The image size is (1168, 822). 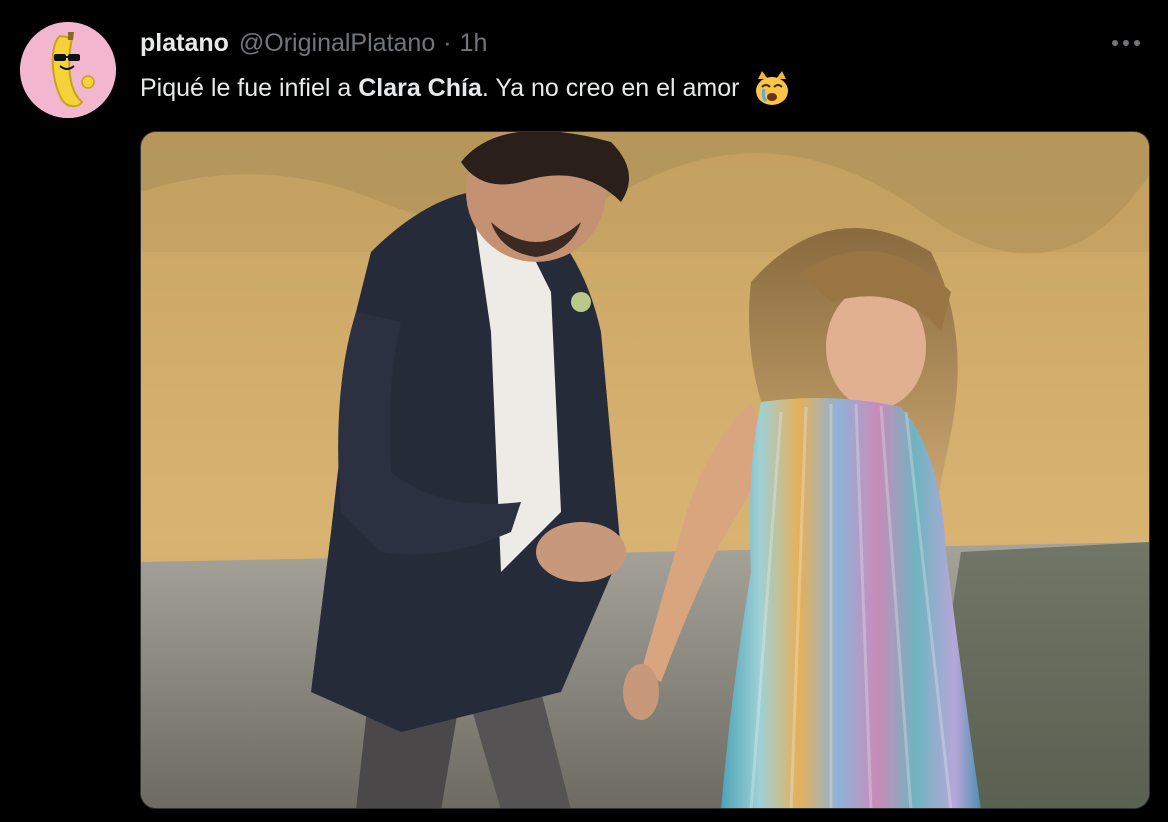 What do you see at coordinates (772, 88) in the screenshot?
I see `crying-cat-face-icon` at bounding box center [772, 88].